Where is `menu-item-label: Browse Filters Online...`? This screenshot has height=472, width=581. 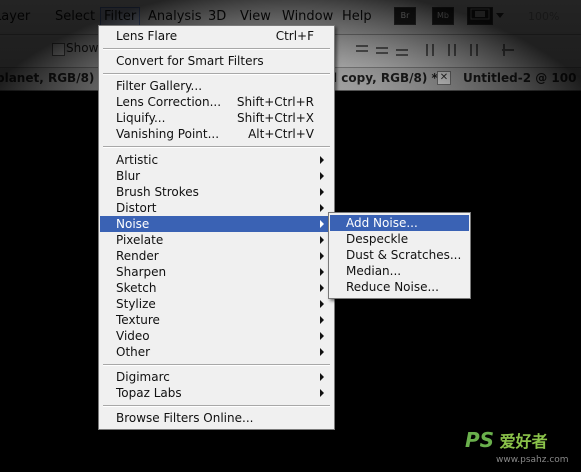 menu-item-label: Browse Filters Online... is located at coordinates (185, 418).